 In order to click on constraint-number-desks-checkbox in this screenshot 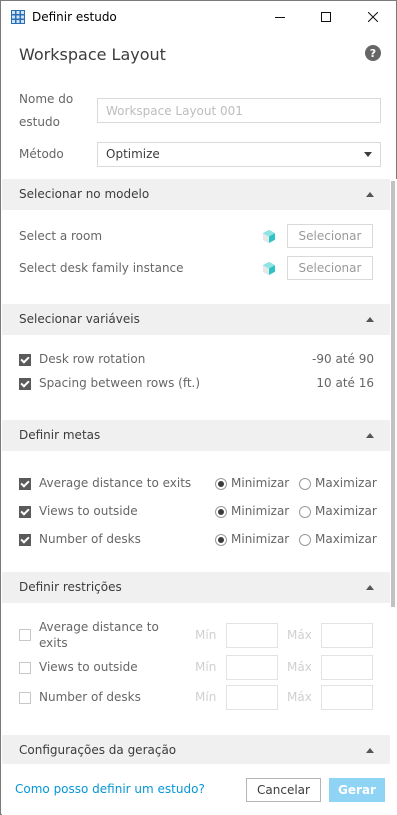, I will do `click(25, 698)`.